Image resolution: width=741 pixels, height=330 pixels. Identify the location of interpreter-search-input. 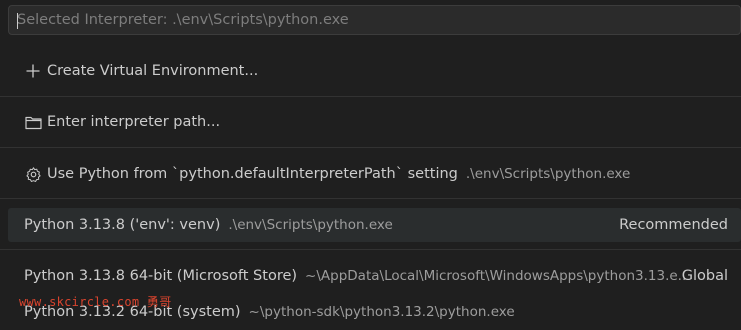
(374, 20).